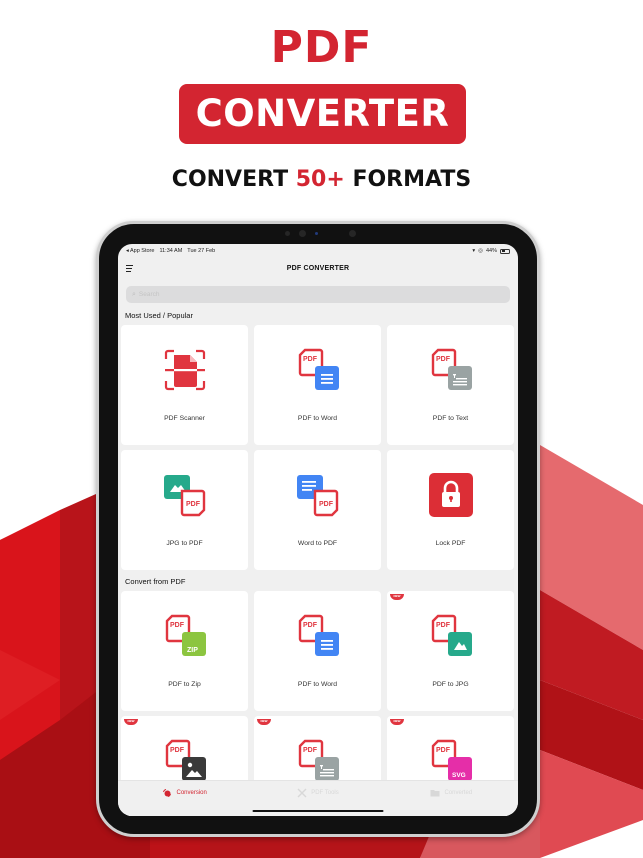  I want to click on status-bar: ◂ App Store 11:34 AM Tue 27 Feb ▾ ◎ 44%, so click(318, 251).